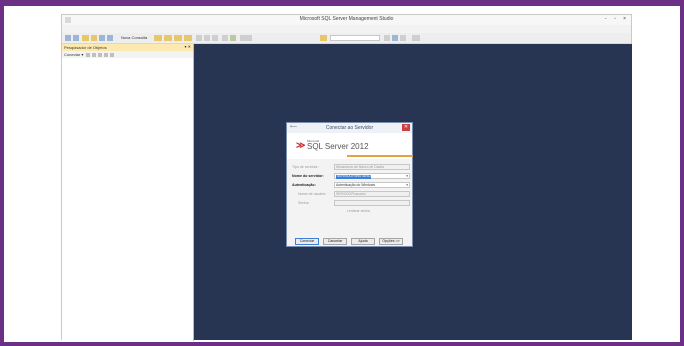 This screenshot has width=684, height=346. I want to click on object-explorer-toolbar: Conectar ▾, so click(127, 54).